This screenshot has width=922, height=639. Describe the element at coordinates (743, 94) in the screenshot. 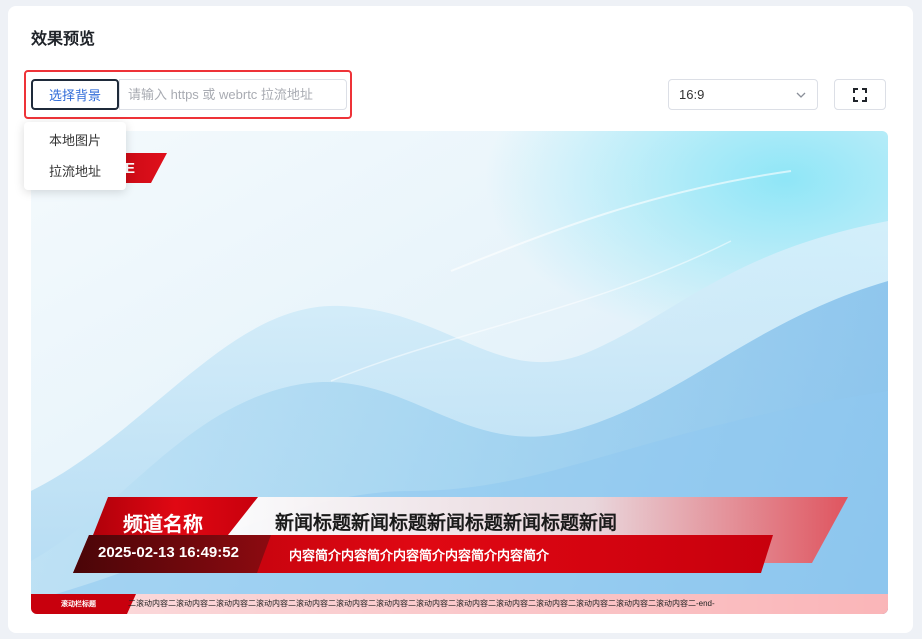

I see `aspect-ratio-select: 16:9` at that location.